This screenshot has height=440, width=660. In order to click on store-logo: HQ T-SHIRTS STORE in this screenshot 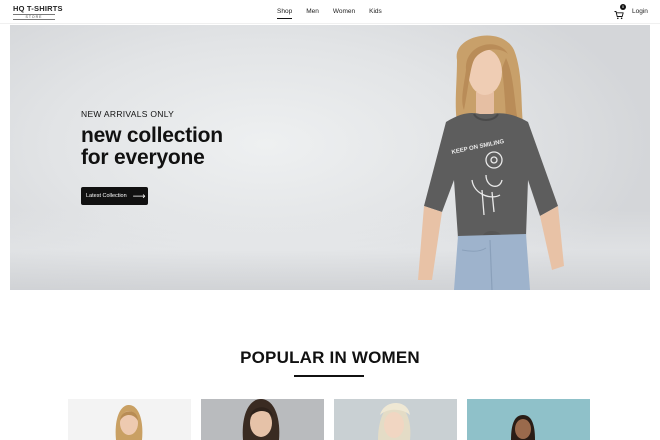, I will do `click(38, 12)`.